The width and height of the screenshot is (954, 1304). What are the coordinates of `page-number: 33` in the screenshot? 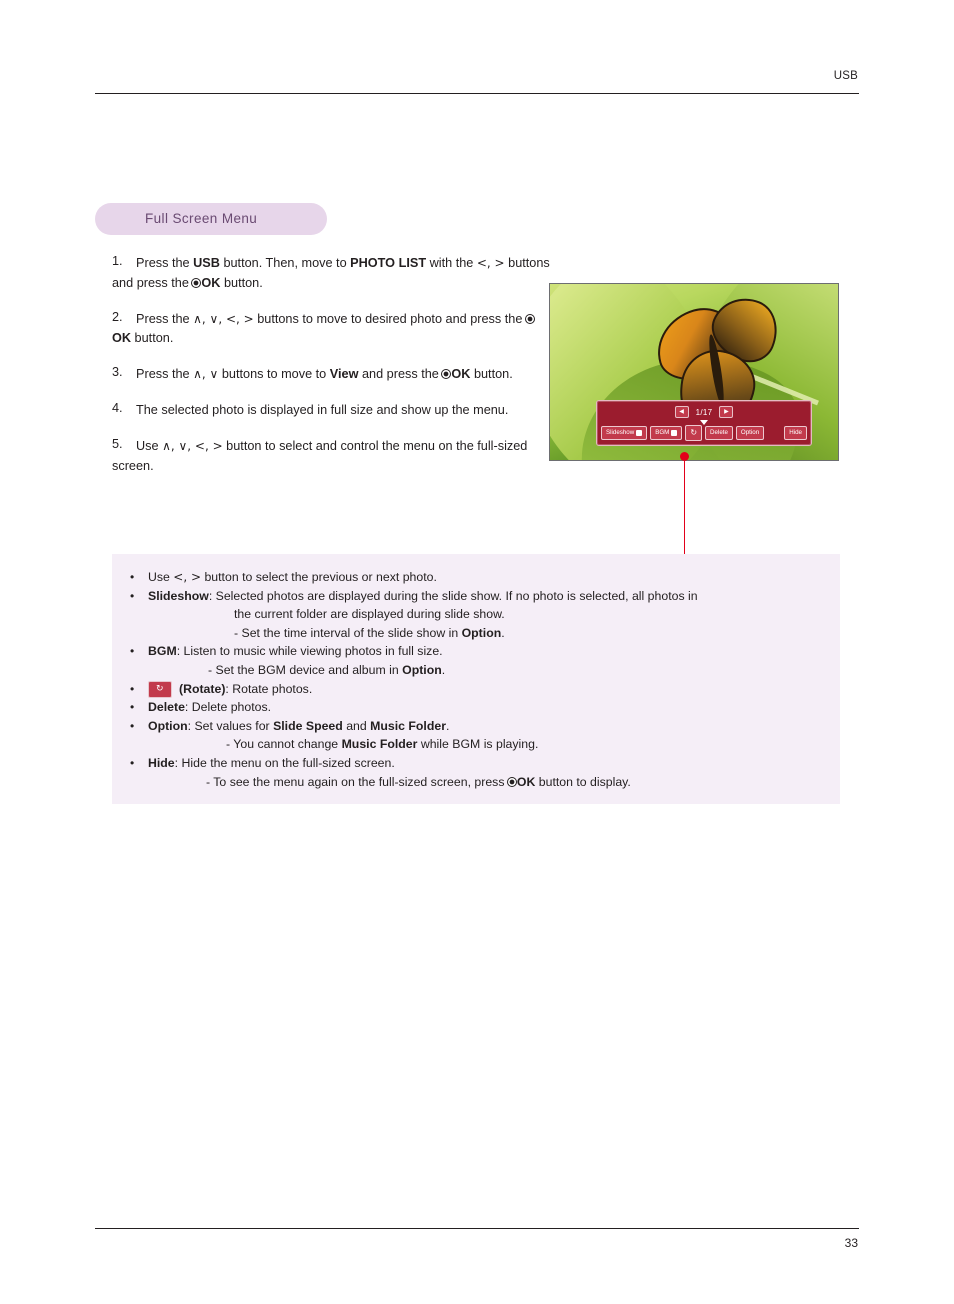 It's located at (851, 1243).